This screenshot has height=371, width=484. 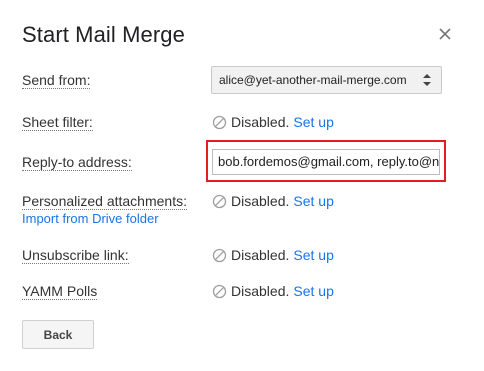 I want to click on attachments-status: Disabled. Set up, so click(x=273, y=201).